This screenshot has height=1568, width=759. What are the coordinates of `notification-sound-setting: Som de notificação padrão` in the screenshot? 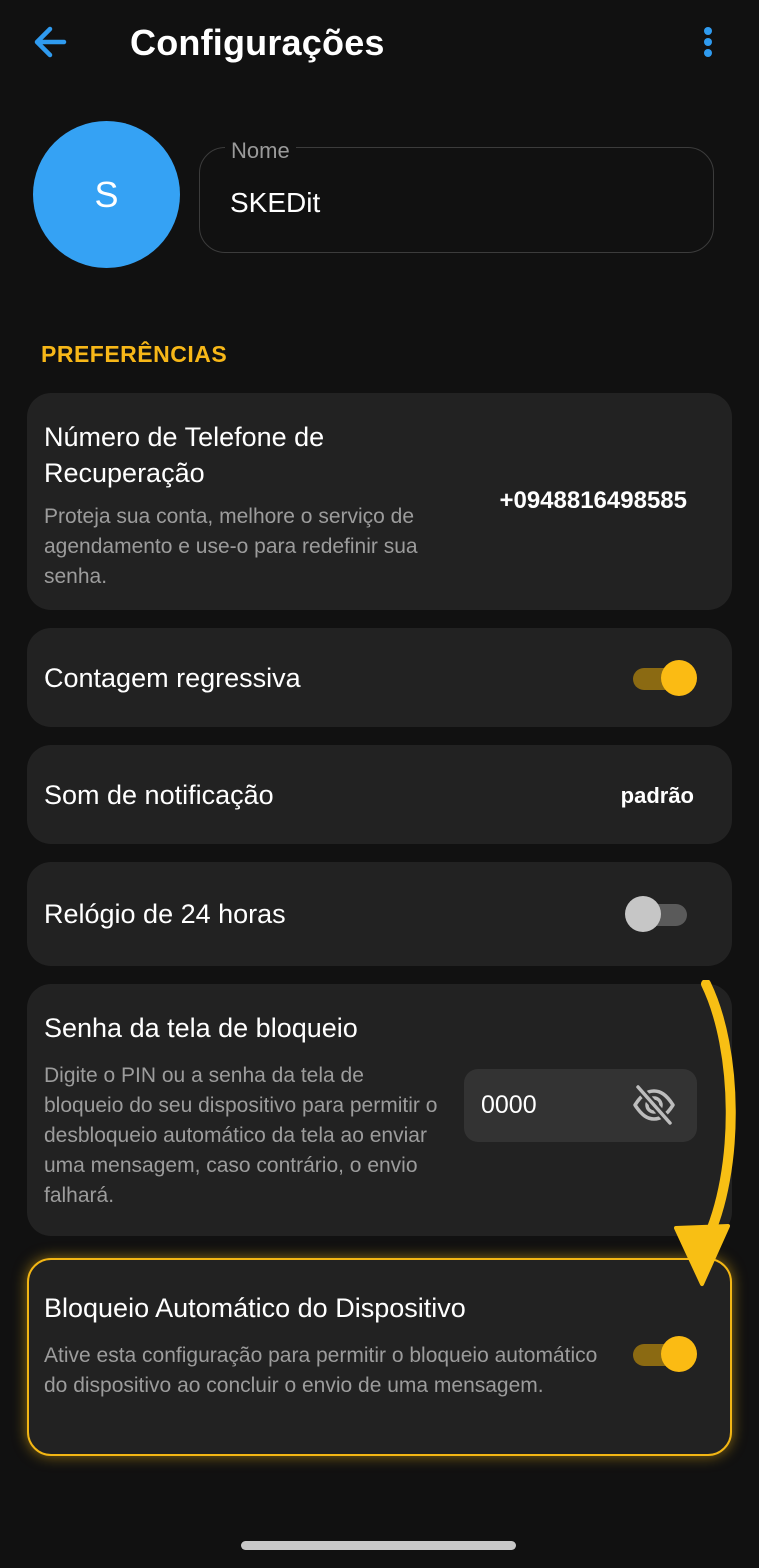 It's located at (379, 794).